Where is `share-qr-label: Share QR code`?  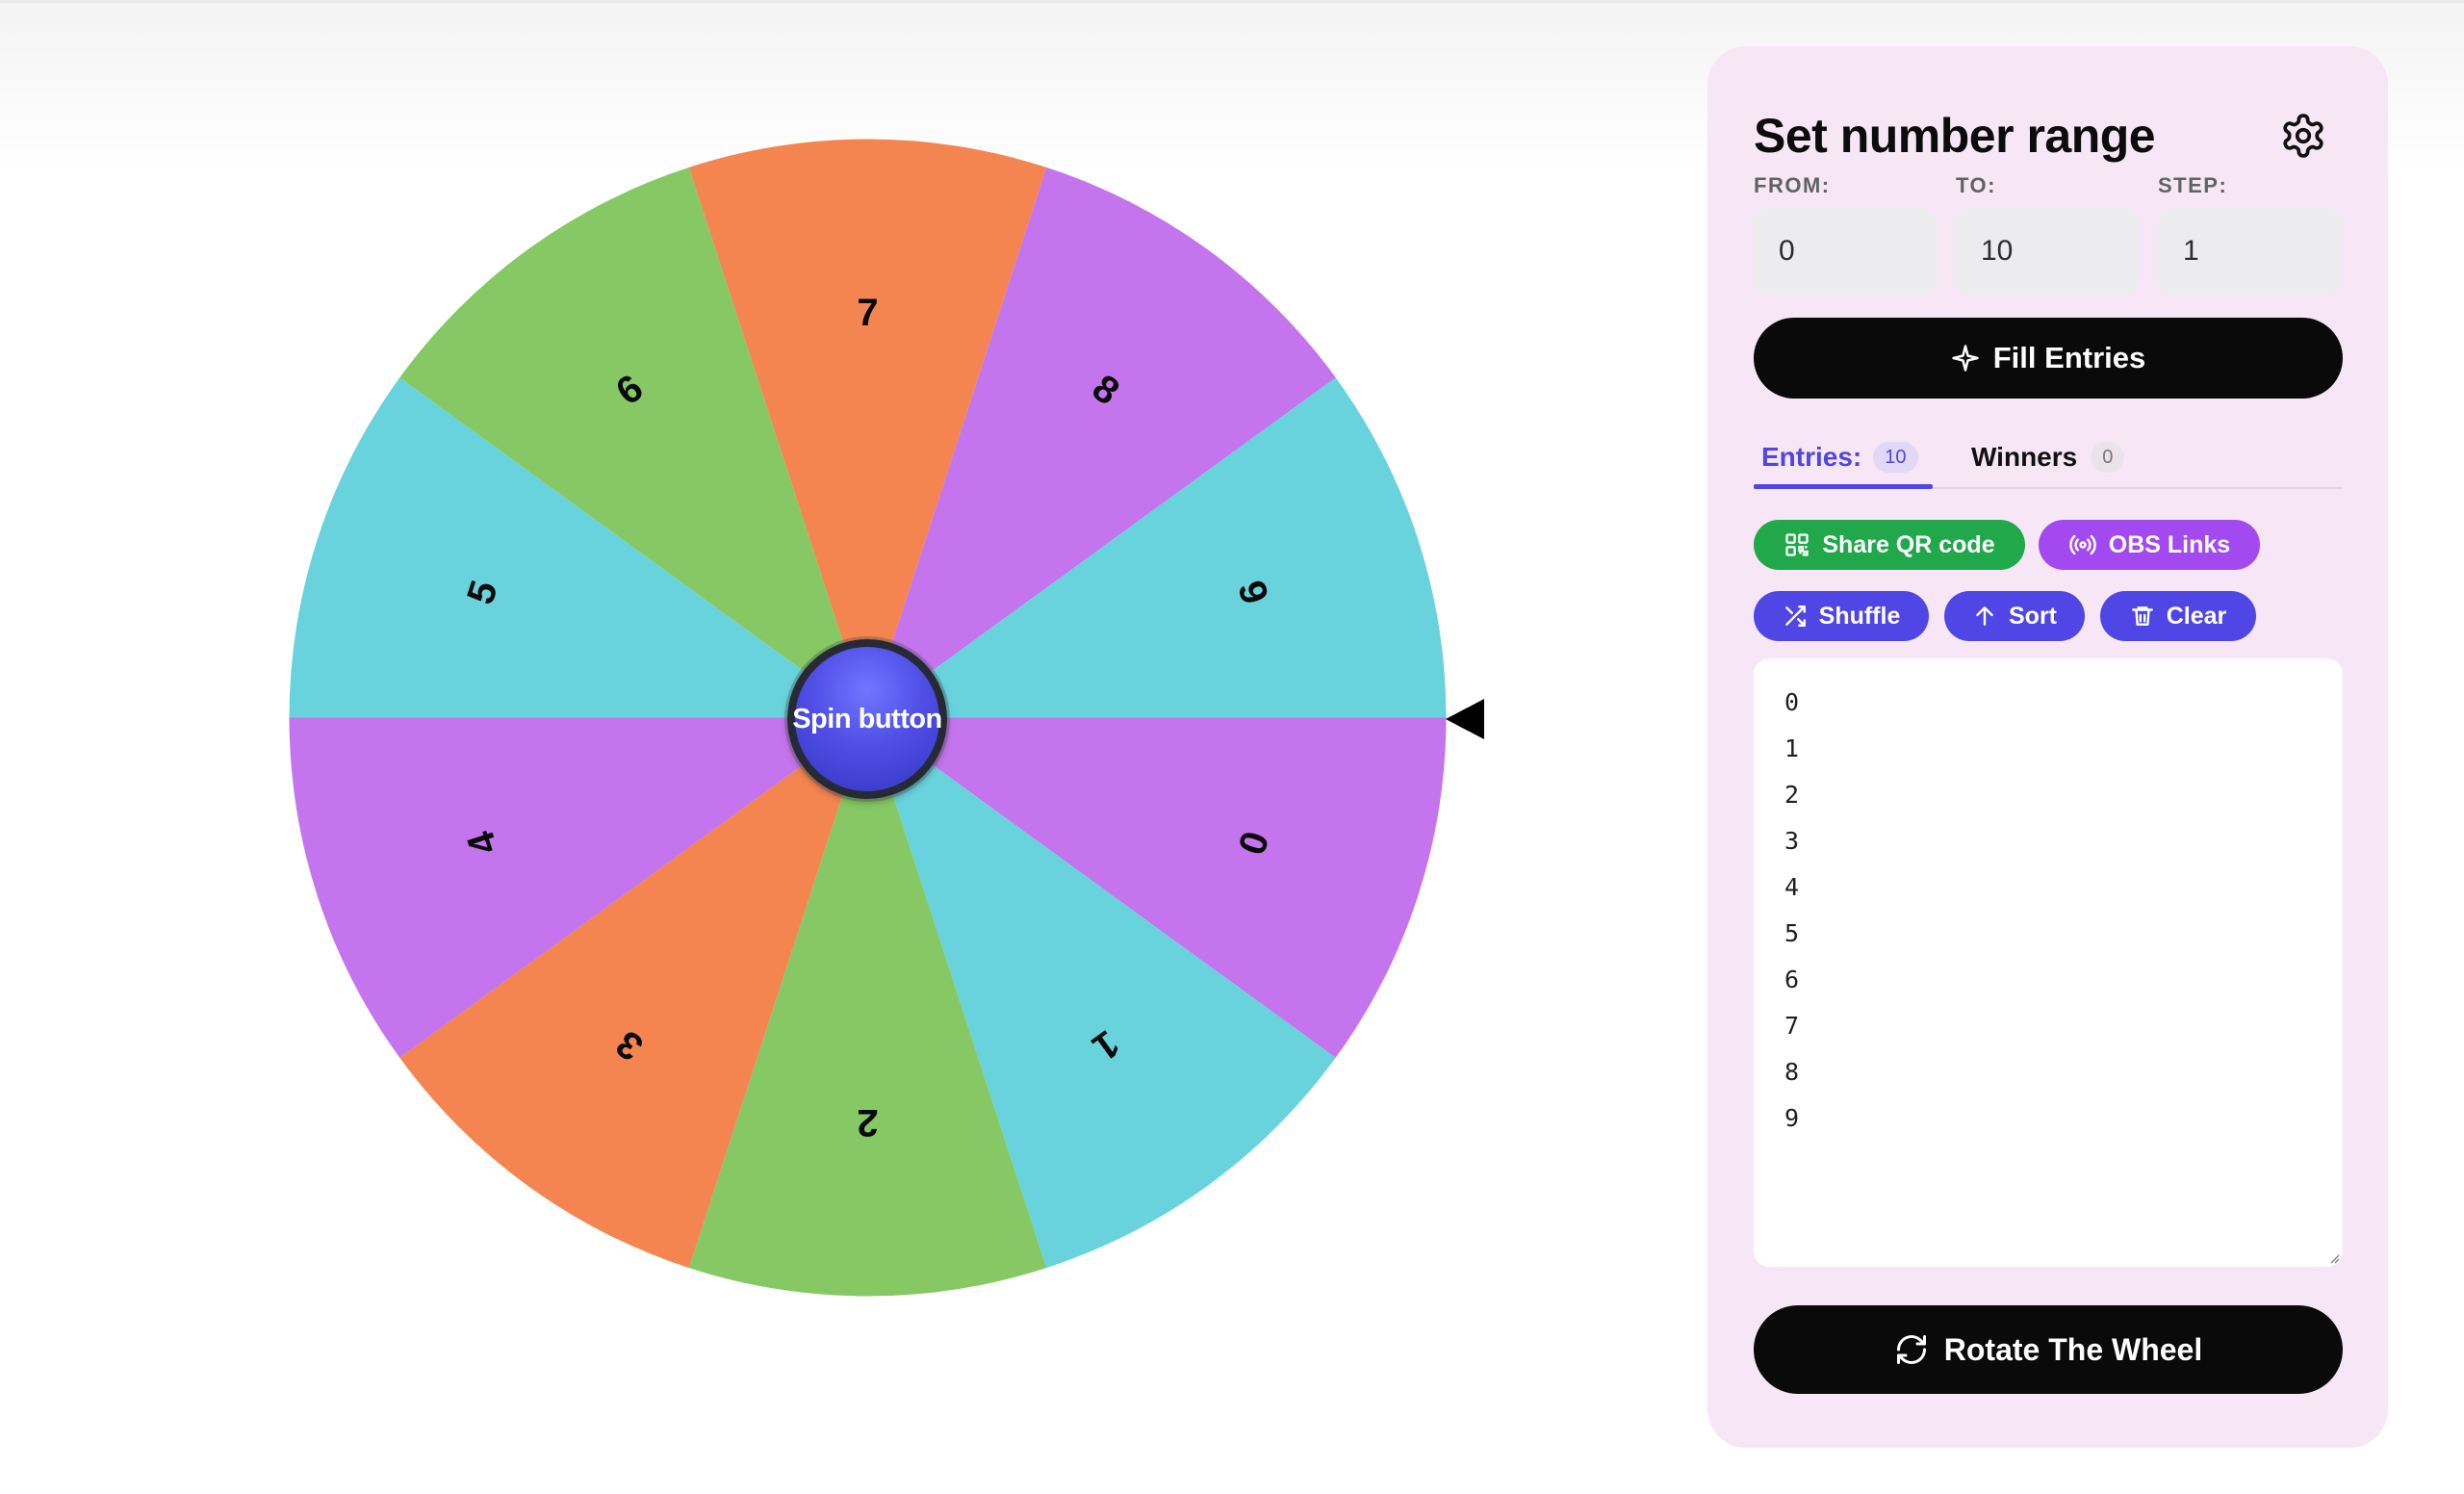
share-qr-label: Share QR code is located at coordinates (1908, 544).